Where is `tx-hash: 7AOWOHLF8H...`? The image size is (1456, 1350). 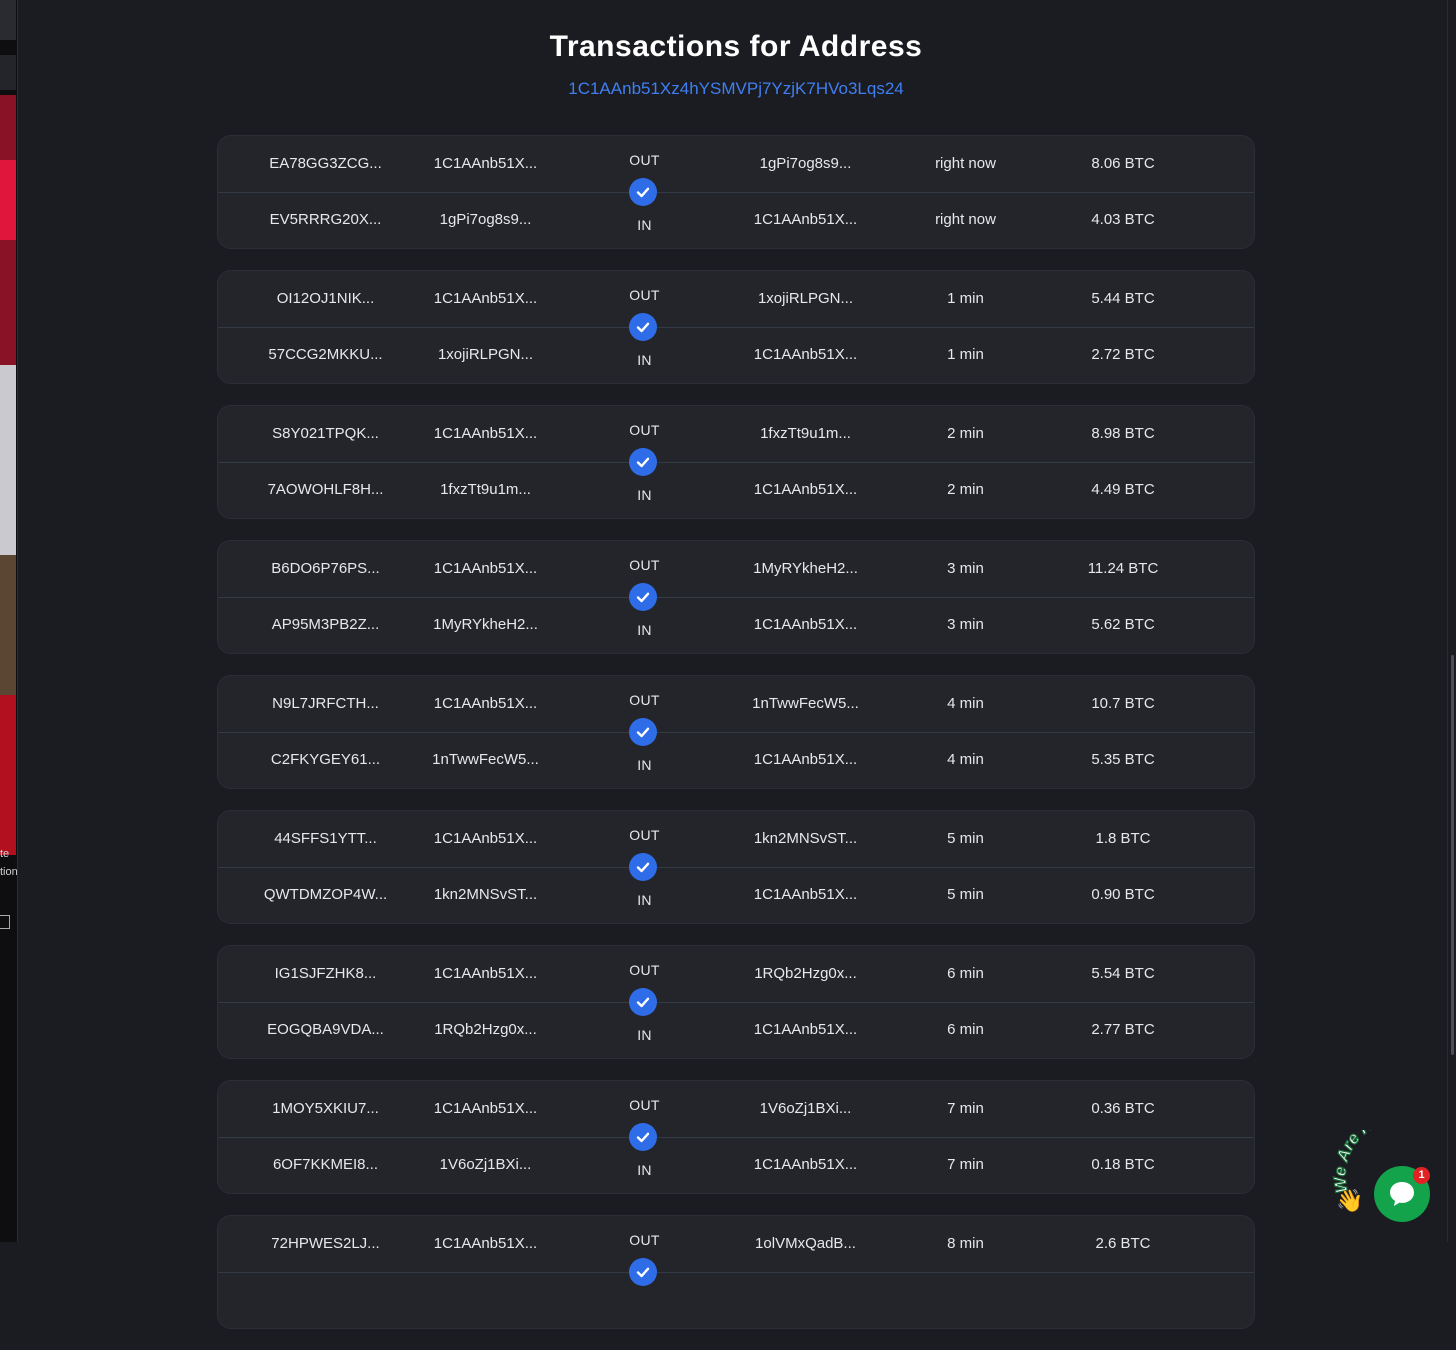
tx-hash: 7AOWOHLF8H... is located at coordinates (325, 489).